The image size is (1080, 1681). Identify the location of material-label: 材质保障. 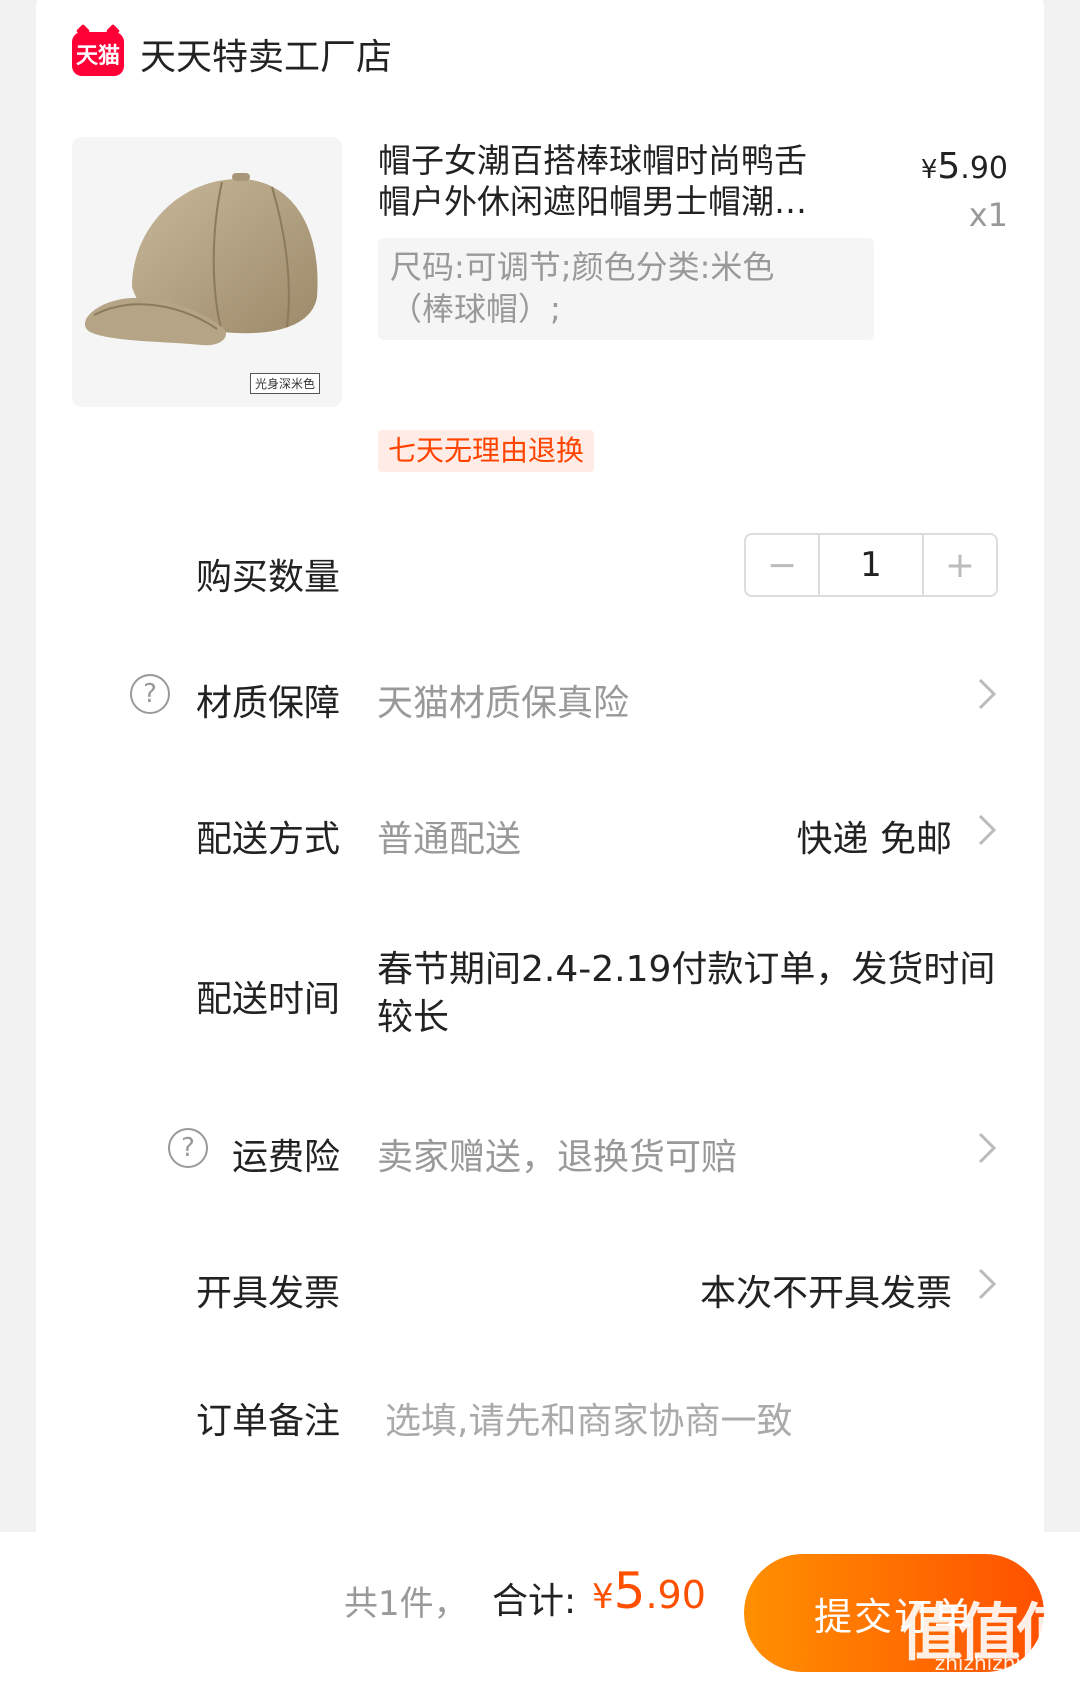
(267, 703).